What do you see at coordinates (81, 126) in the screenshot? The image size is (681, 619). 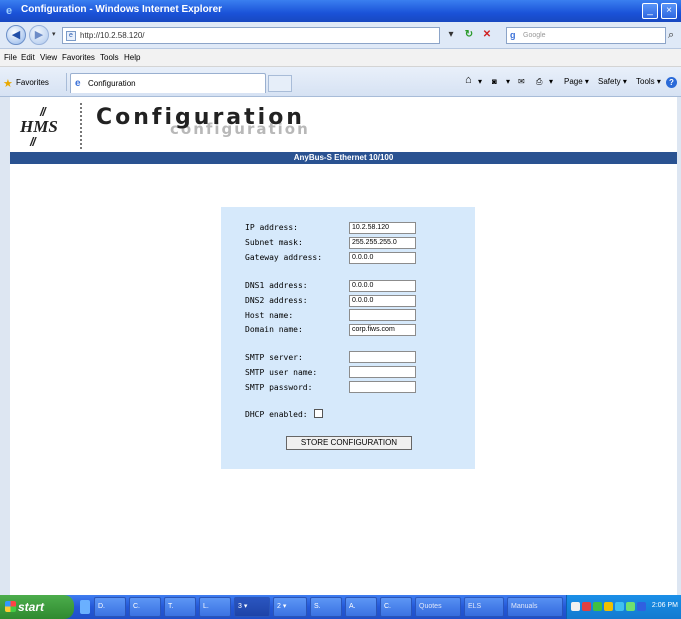 I see `logo-divider` at bounding box center [81, 126].